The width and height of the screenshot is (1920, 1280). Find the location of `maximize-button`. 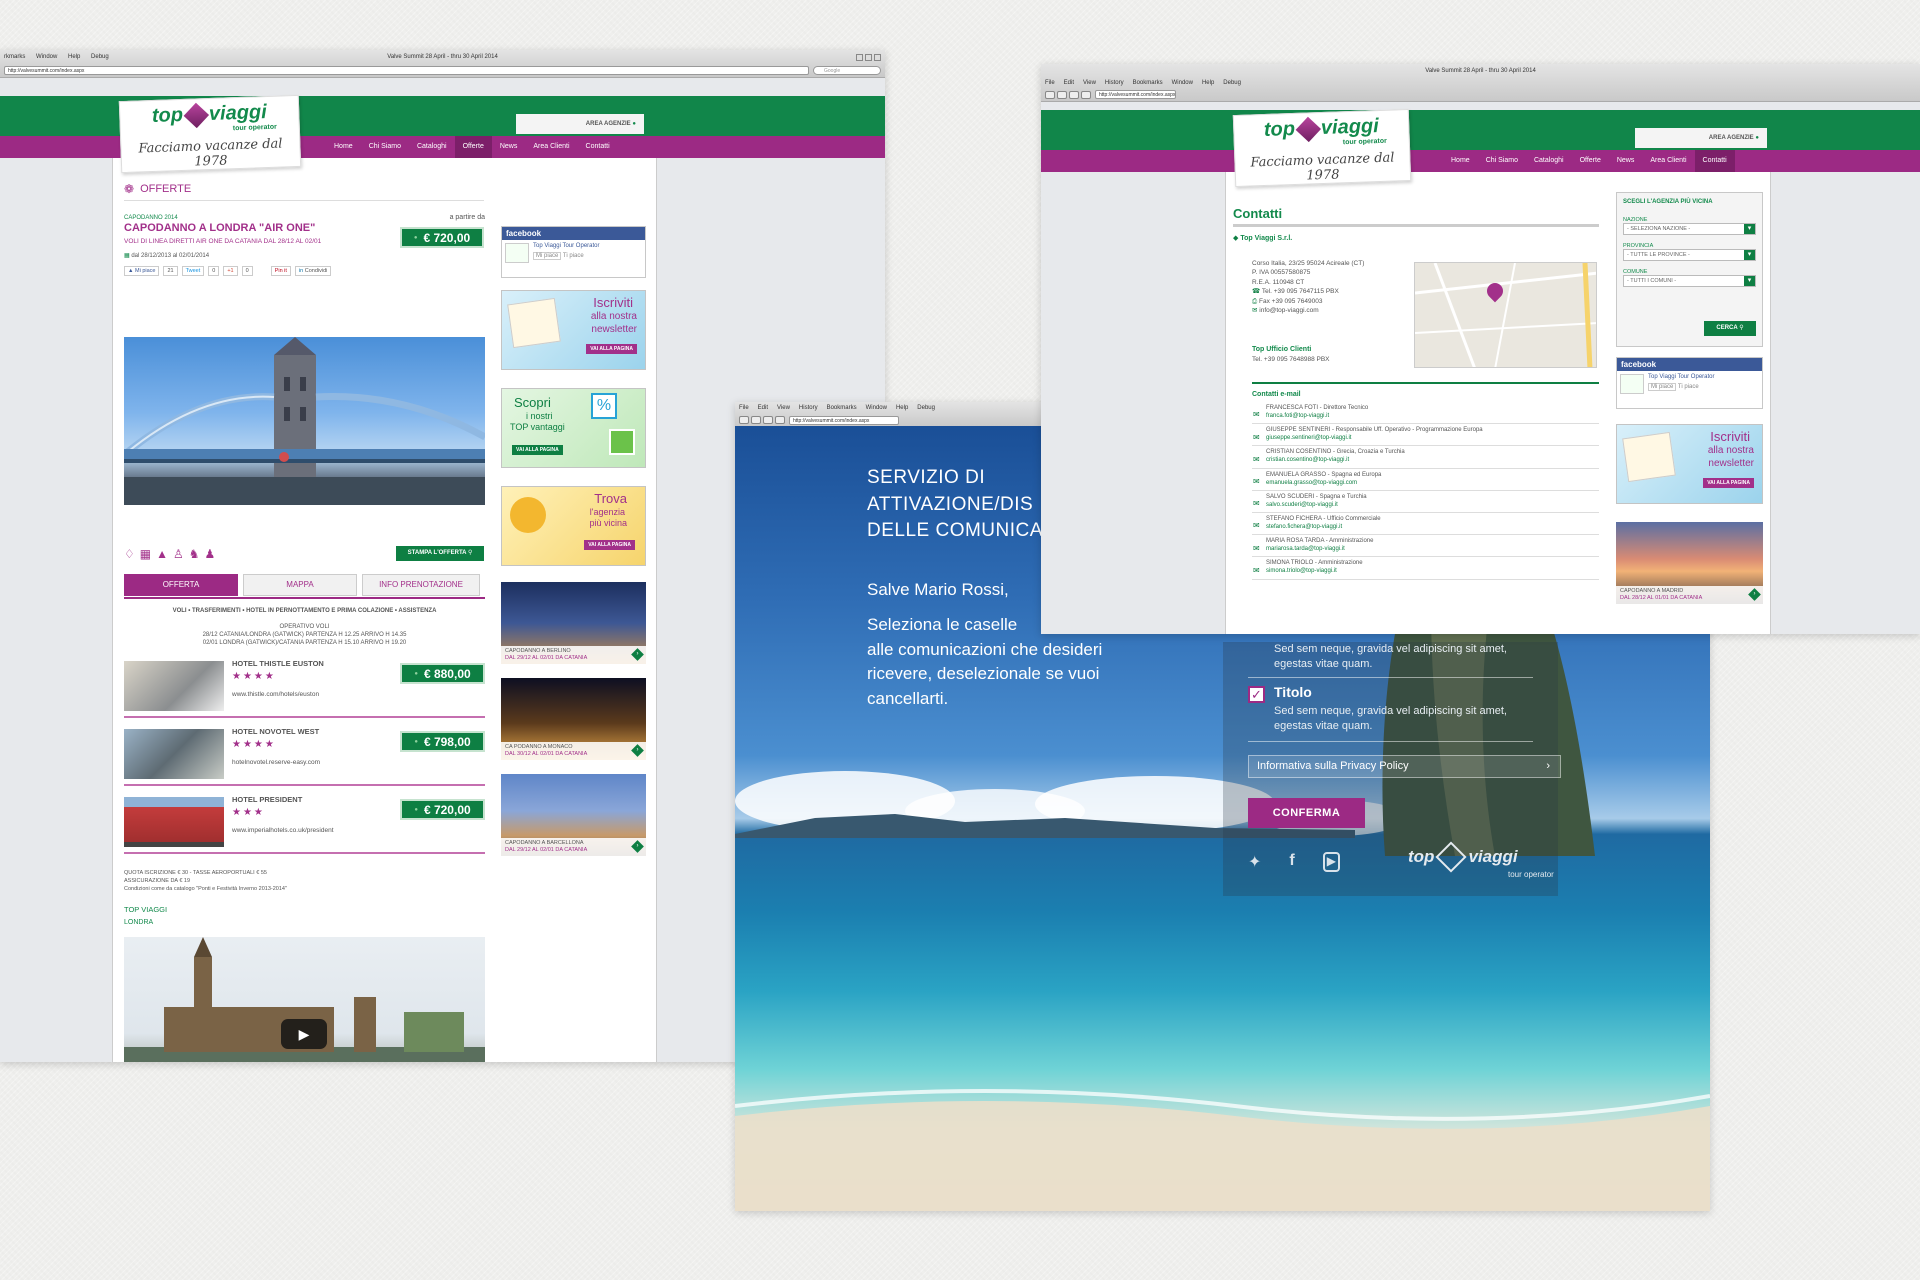

maximize-button is located at coordinates (868, 57).